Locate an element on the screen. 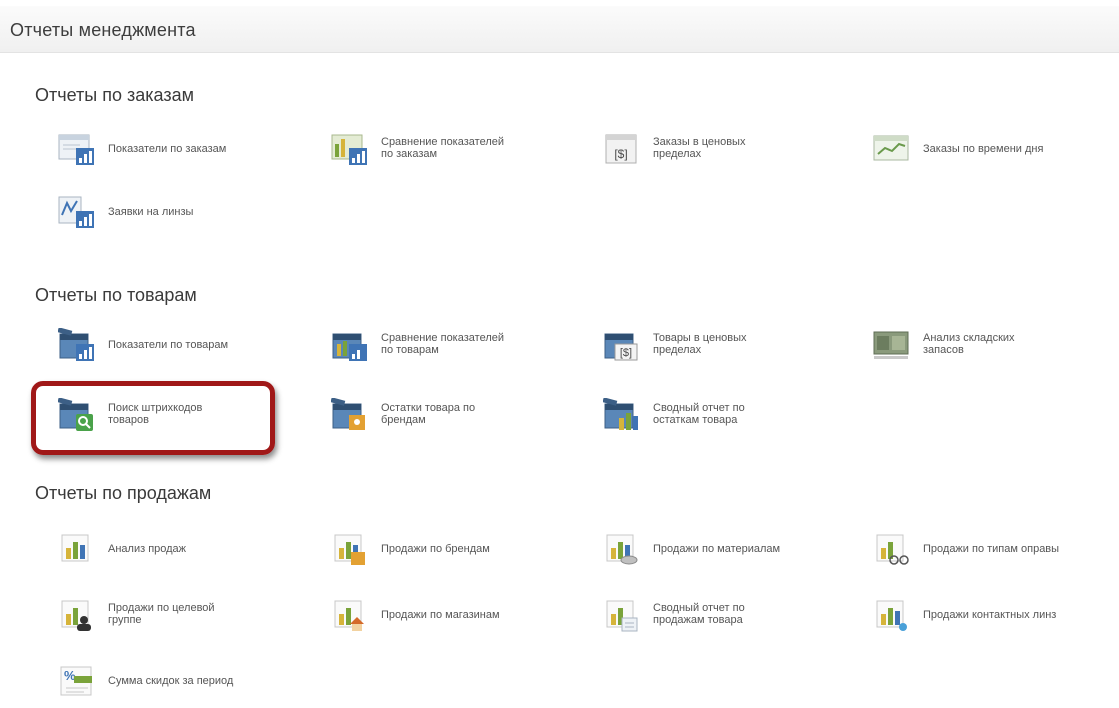  report-label: Заказы по времени дня is located at coordinates (983, 149).